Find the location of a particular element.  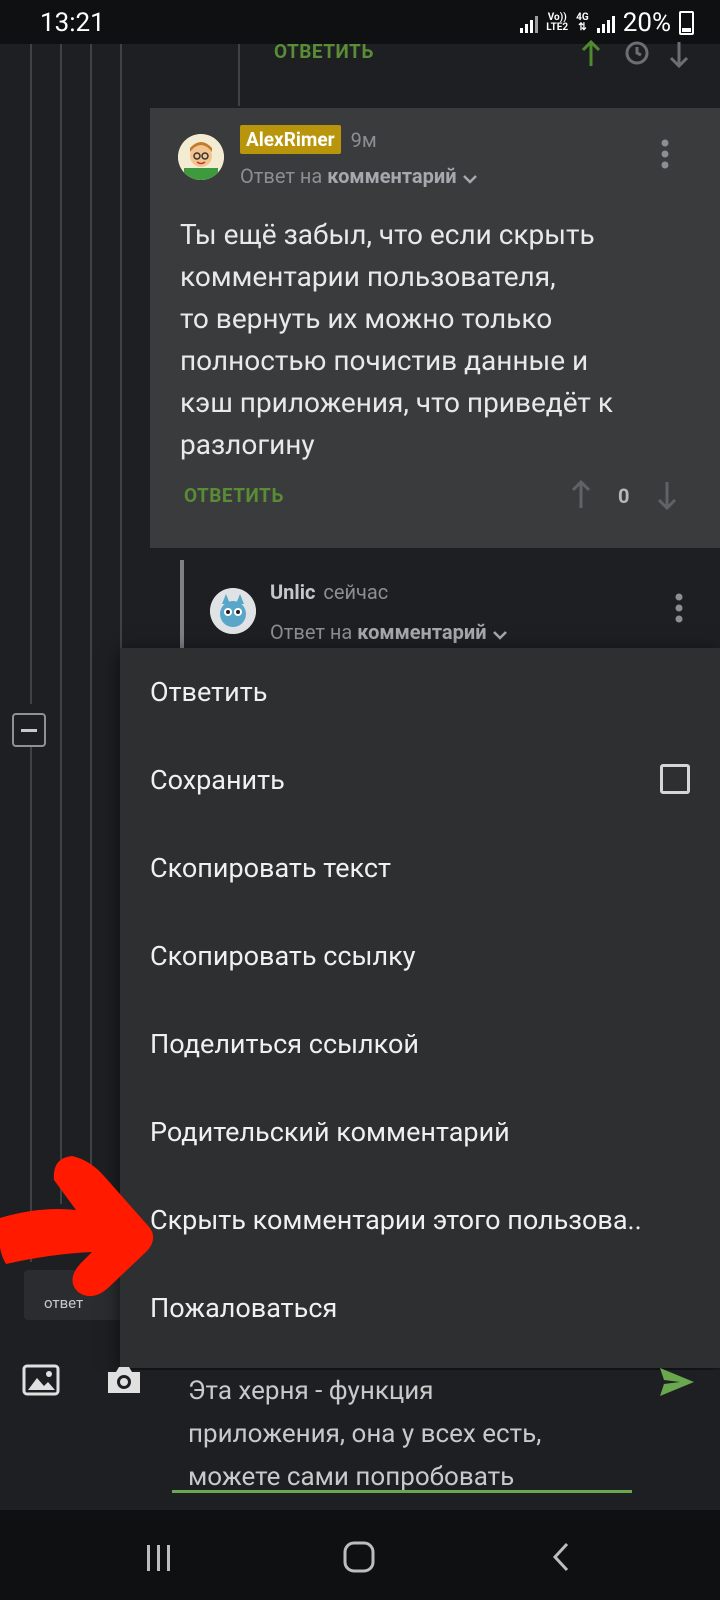

menu-item-parent-comment: Родительский комментарий is located at coordinates (420, 1132).